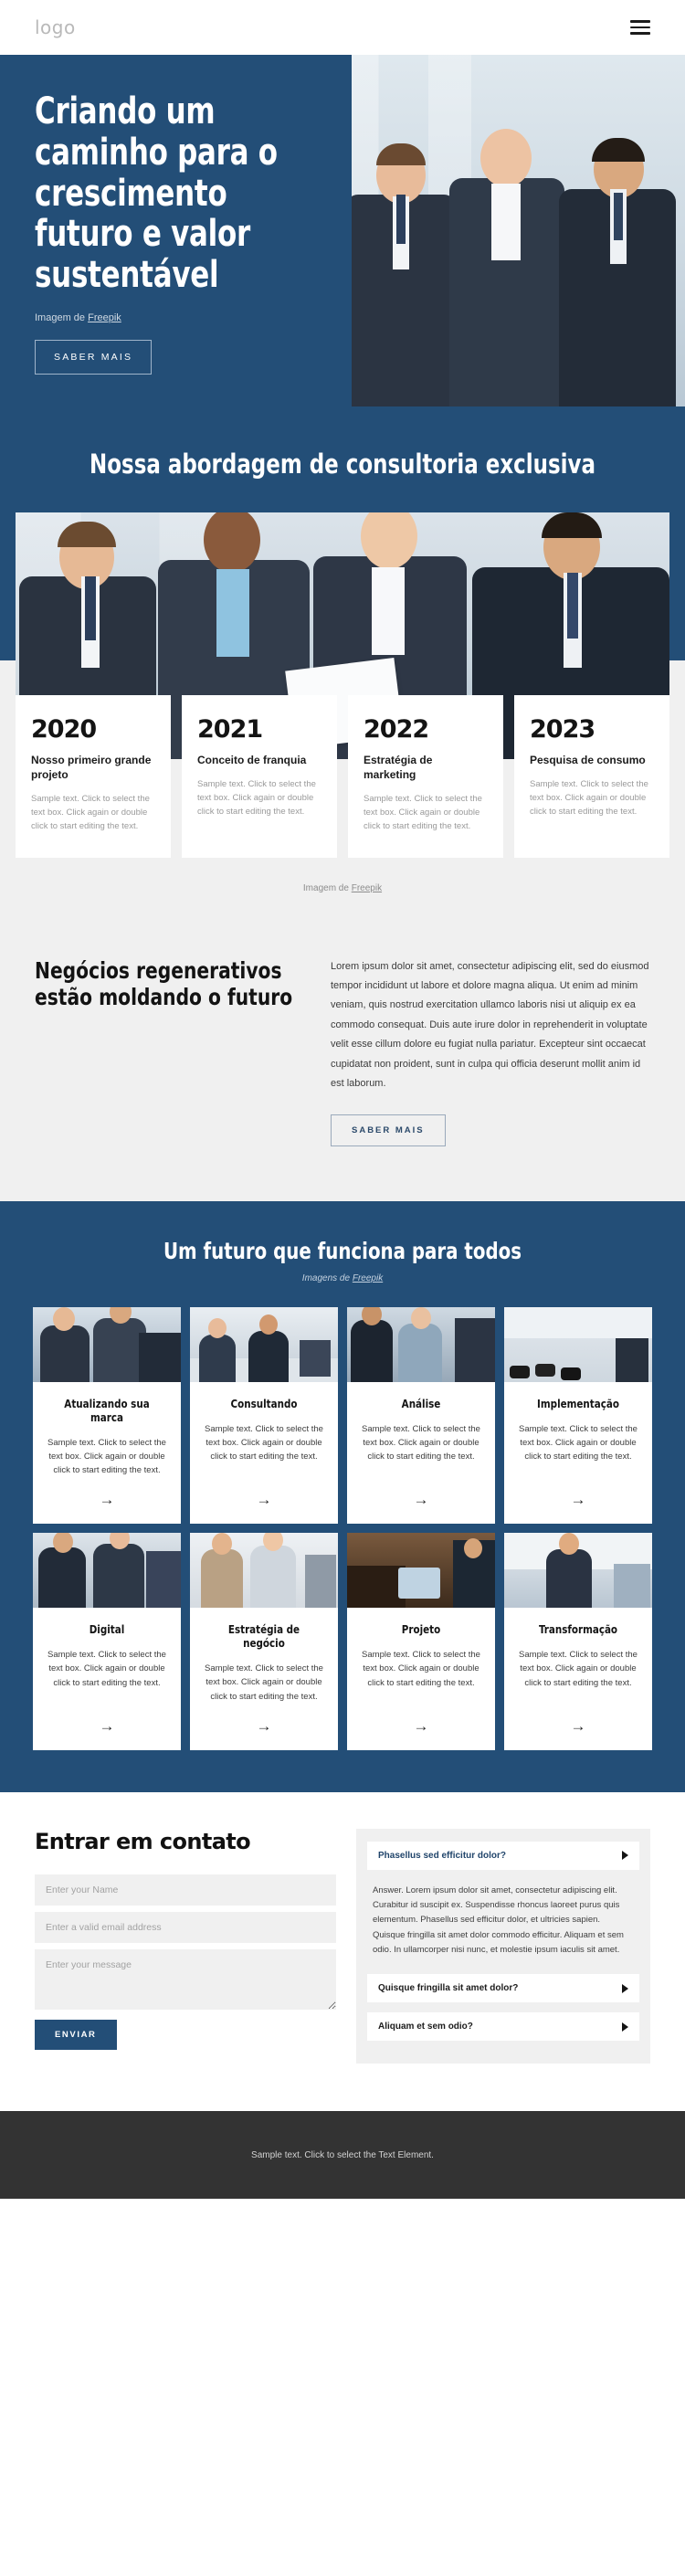 Image resolution: width=685 pixels, height=2576 pixels. What do you see at coordinates (448, 1988) in the screenshot?
I see `faq-question-text: Quisque fringilla sit amet dolor?` at bounding box center [448, 1988].